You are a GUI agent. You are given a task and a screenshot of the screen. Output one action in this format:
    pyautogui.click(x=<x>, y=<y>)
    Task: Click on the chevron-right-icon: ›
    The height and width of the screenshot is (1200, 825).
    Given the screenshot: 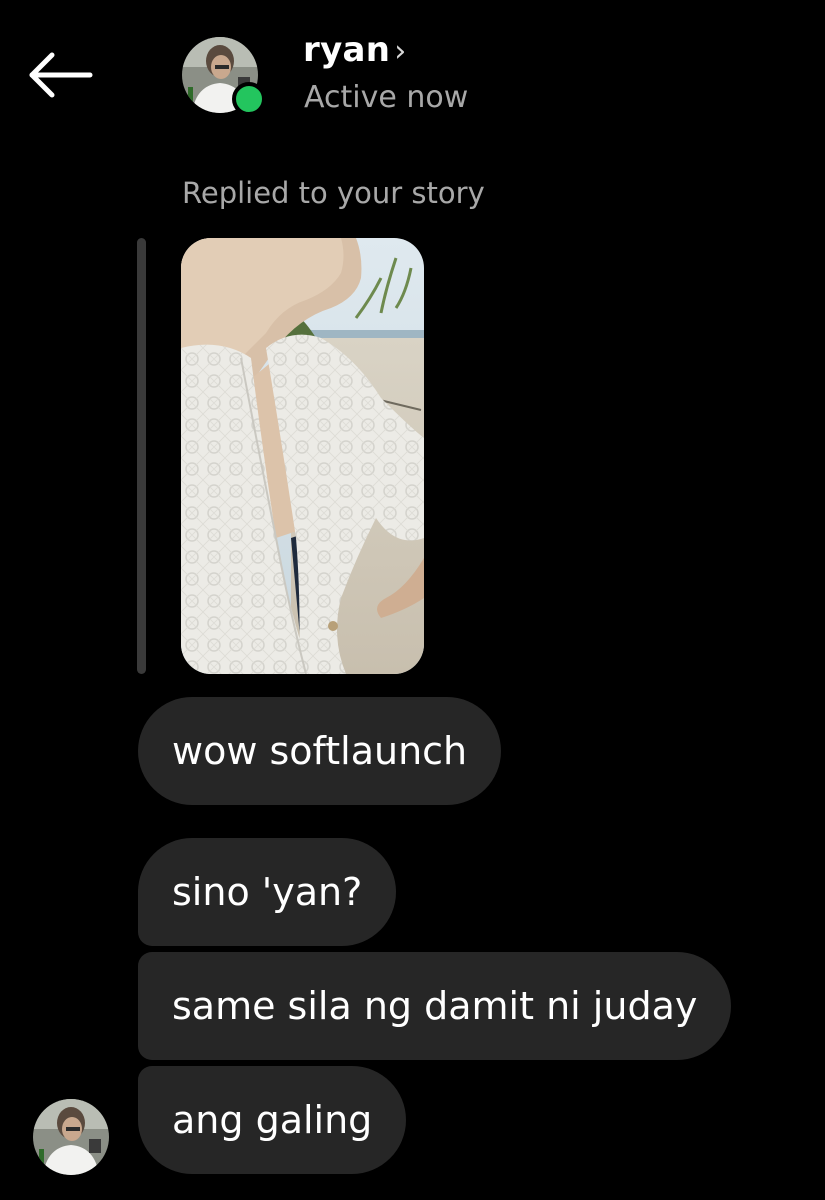 What is the action you would take?
    pyautogui.click(x=400, y=51)
    